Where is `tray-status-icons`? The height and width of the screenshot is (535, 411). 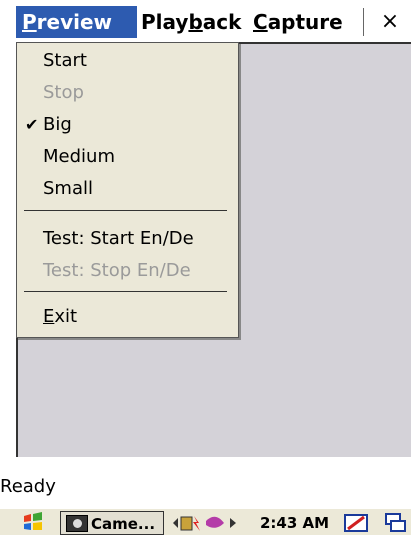 tray-status-icons is located at coordinates (204, 523).